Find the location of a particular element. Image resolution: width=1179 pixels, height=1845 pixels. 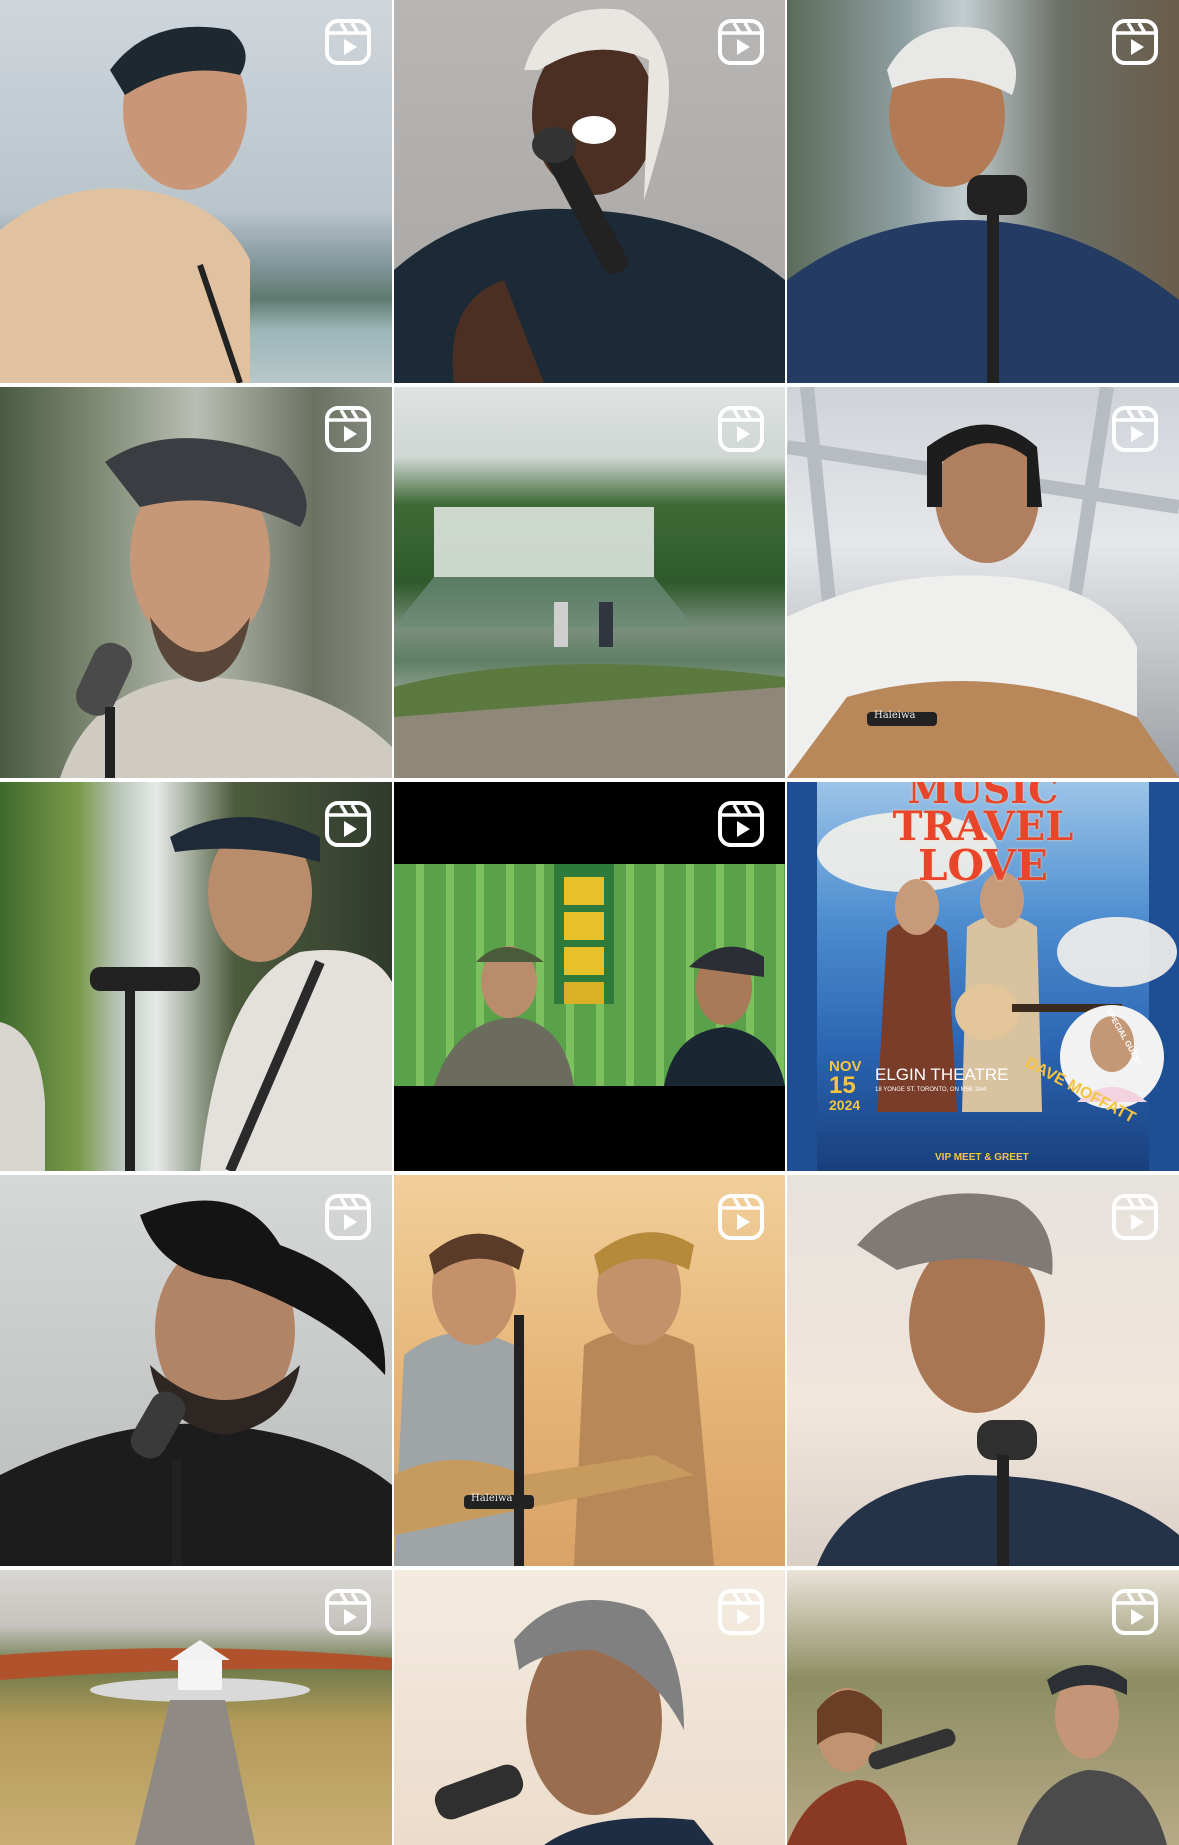

poster-title: MUSIC TRAVEL LOVE is located at coordinates (983, 836).